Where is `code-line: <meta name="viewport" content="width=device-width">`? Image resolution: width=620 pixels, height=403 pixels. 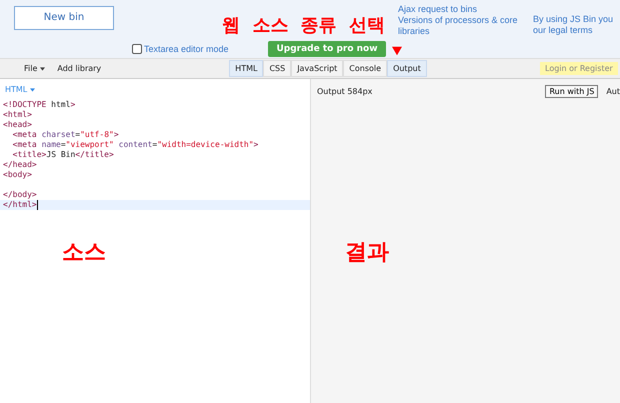
code-line: <meta name="viewport" content="width=device-width"> is located at coordinates (135, 145).